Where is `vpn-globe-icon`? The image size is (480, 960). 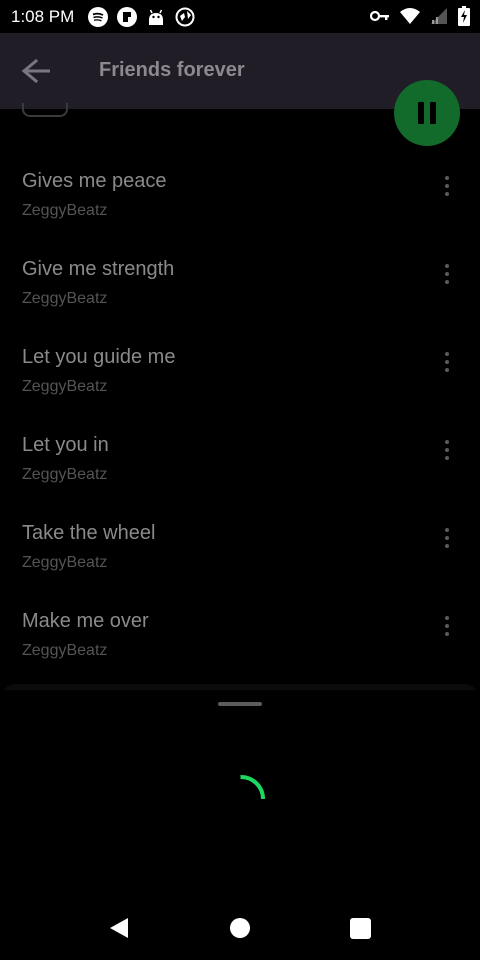 vpn-globe-icon is located at coordinates (185, 16).